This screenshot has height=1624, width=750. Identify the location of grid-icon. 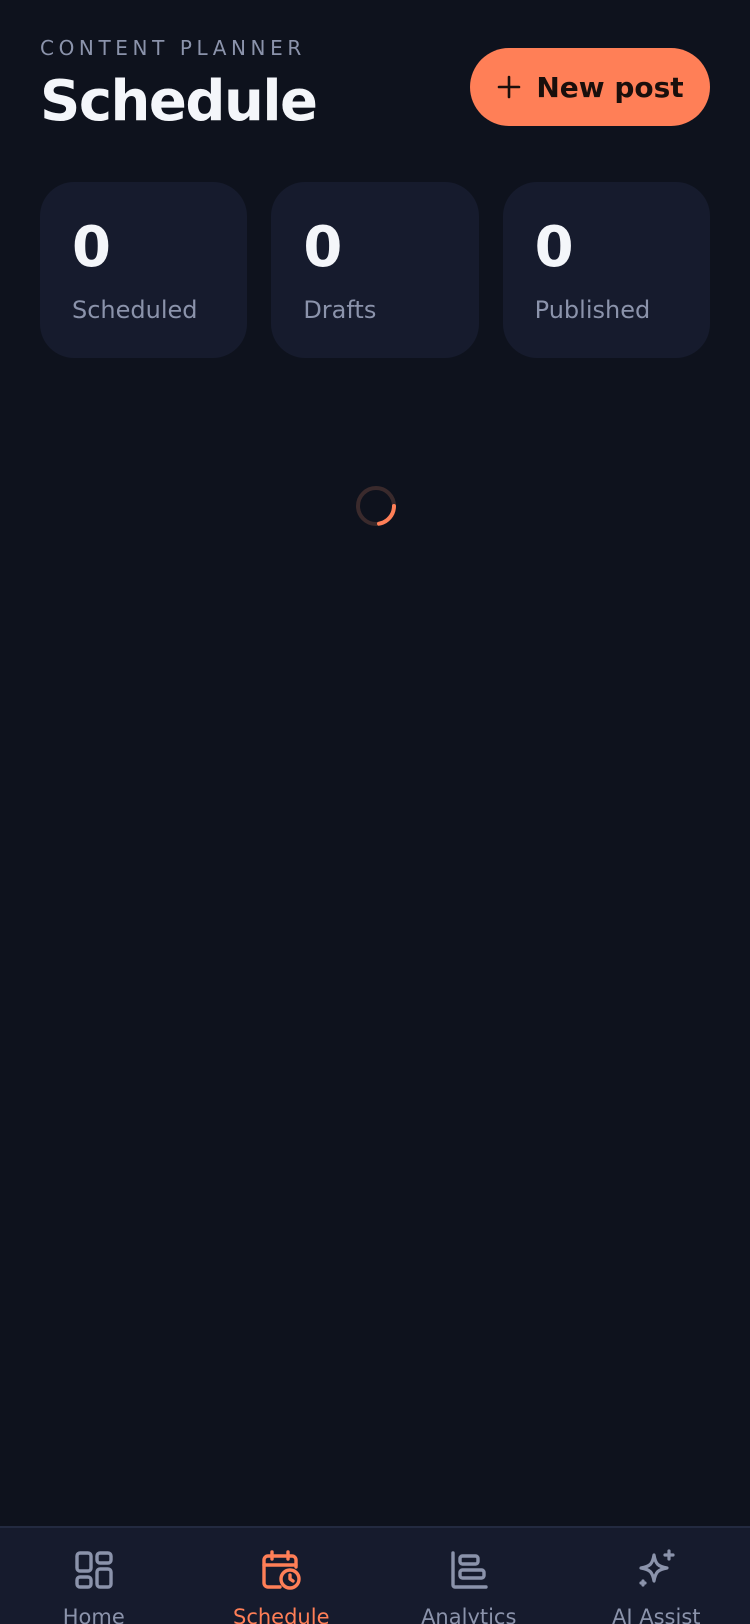
(94, 1570).